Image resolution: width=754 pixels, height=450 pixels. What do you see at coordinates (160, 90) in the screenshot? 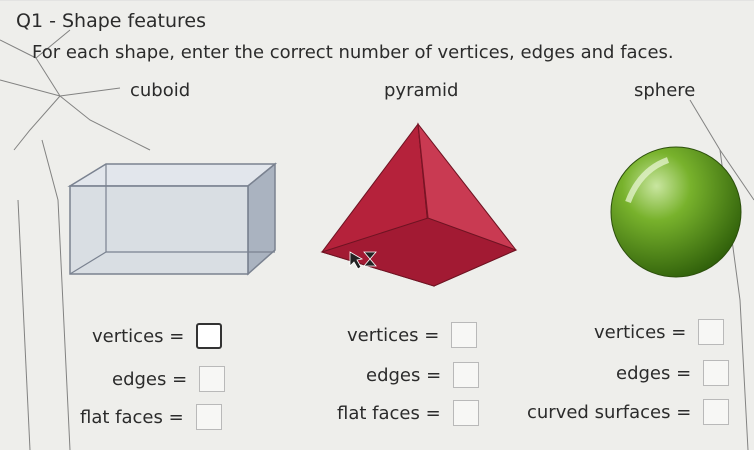
I see `cuboid-label: cuboid` at bounding box center [160, 90].